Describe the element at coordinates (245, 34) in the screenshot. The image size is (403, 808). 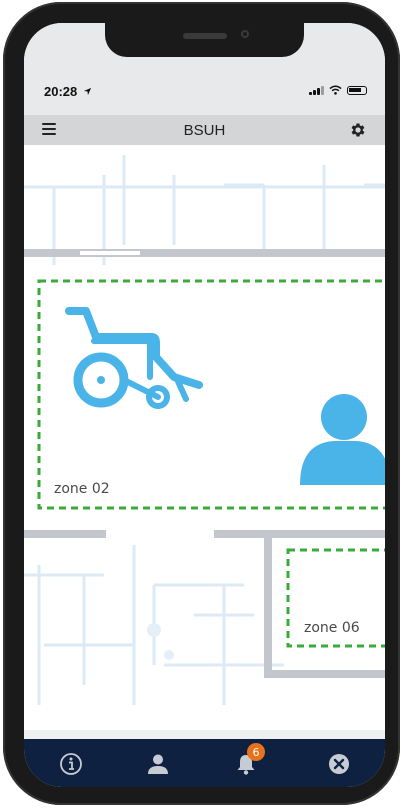
I see `front-camera` at that location.